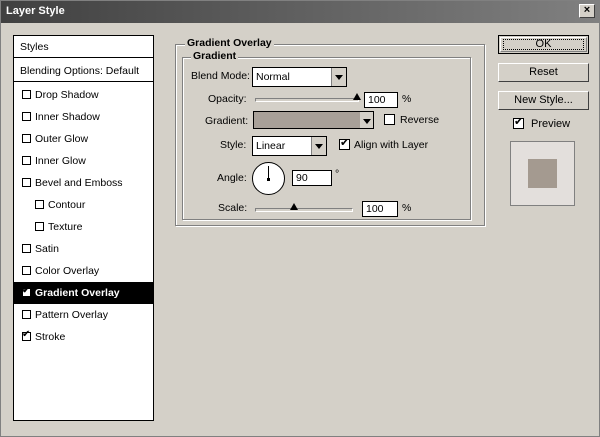 The image size is (600, 437). I want to click on style-preview, so click(542, 173).